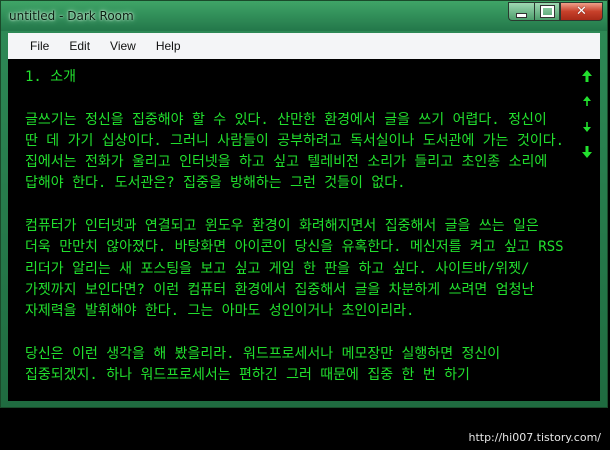 This screenshot has width=610, height=450. I want to click on minimize-button, so click(521, 11).